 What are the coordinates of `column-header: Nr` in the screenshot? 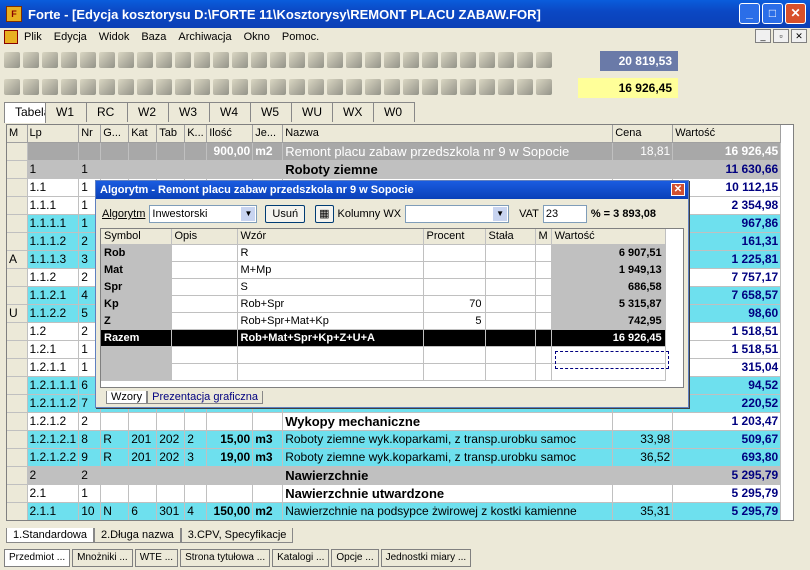 It's located at (90, 134).